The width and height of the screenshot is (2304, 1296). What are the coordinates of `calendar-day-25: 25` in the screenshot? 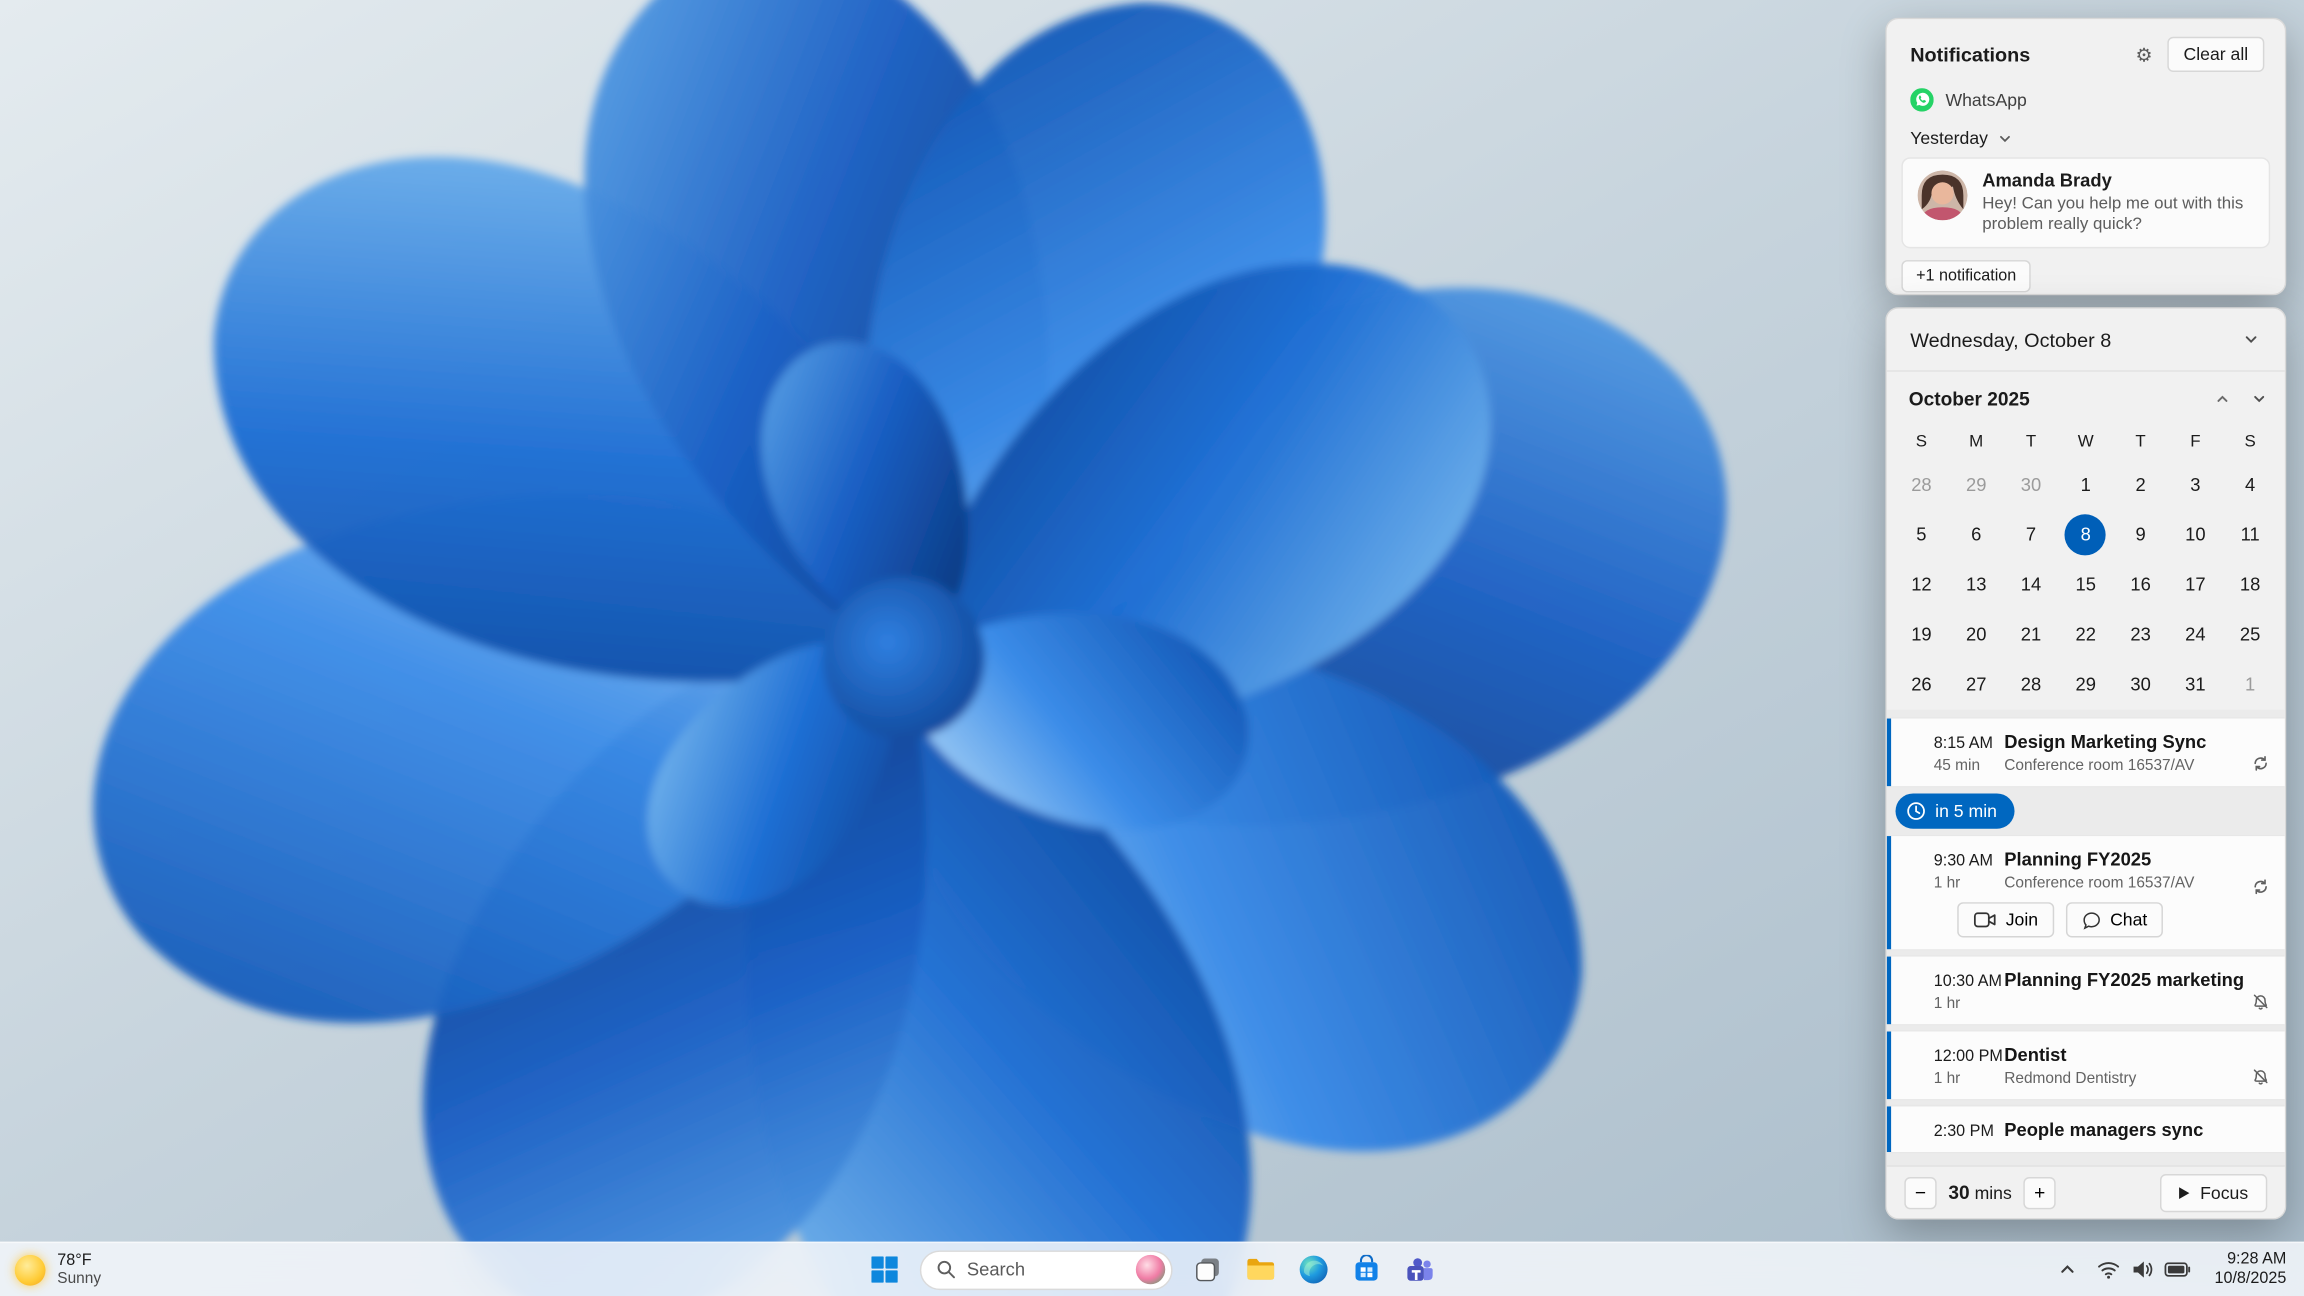 It's located at (2250, 635).